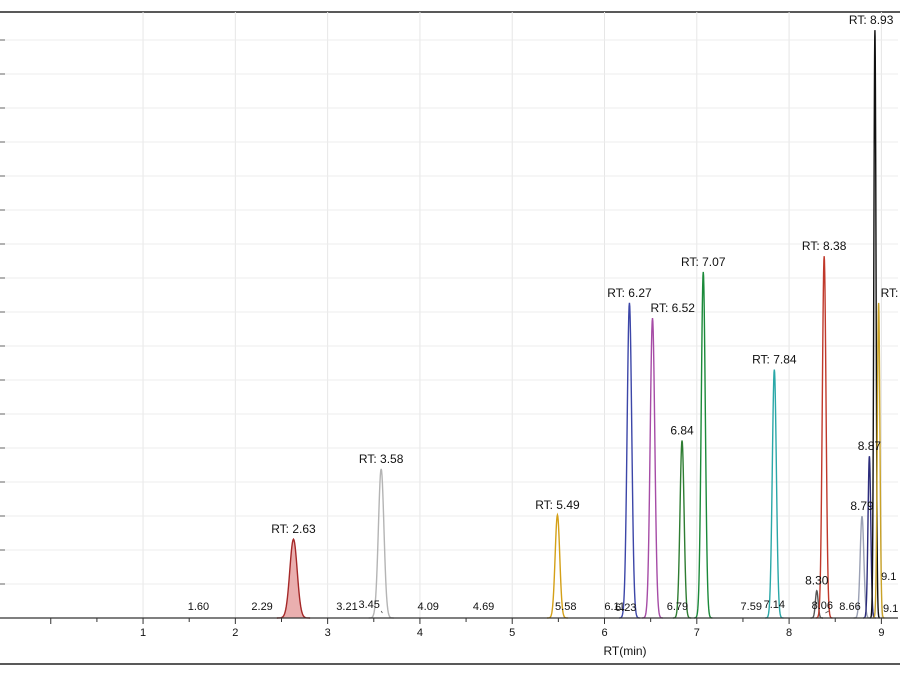  What do you see at coordinates (143, 633) in the screenshot?
I see `x-tick-label: 1` at bounding box center [143, 633].